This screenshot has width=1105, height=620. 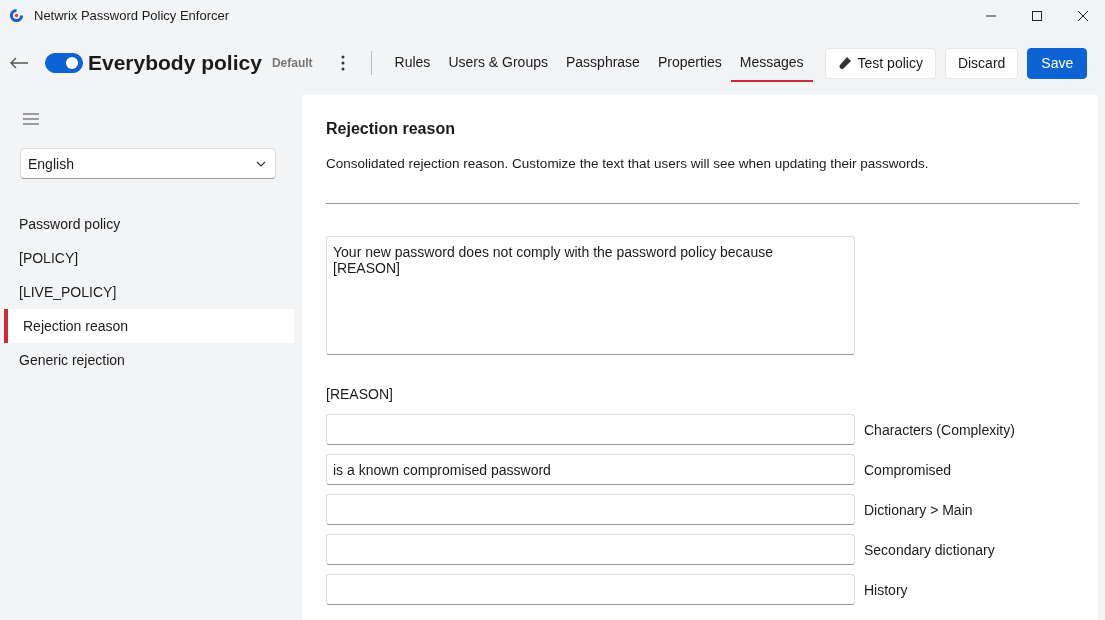 What do you see at coordinates (929, 549) in the screenshot?
I see `reason-label: Secondary dictionary` at bounding box center [929, 549].